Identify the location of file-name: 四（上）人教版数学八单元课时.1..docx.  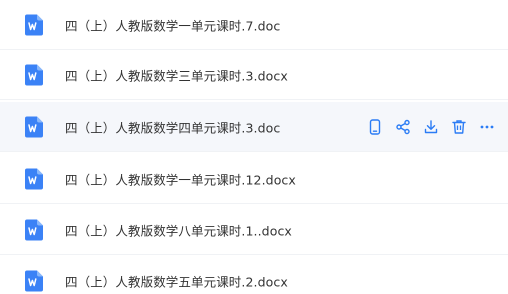
(178, 229).